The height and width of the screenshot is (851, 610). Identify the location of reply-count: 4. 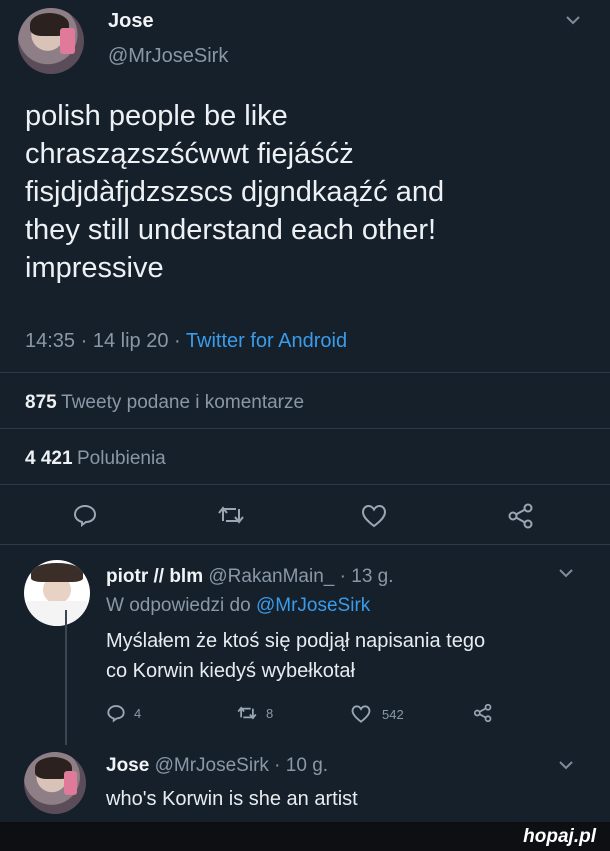
(138, 713).